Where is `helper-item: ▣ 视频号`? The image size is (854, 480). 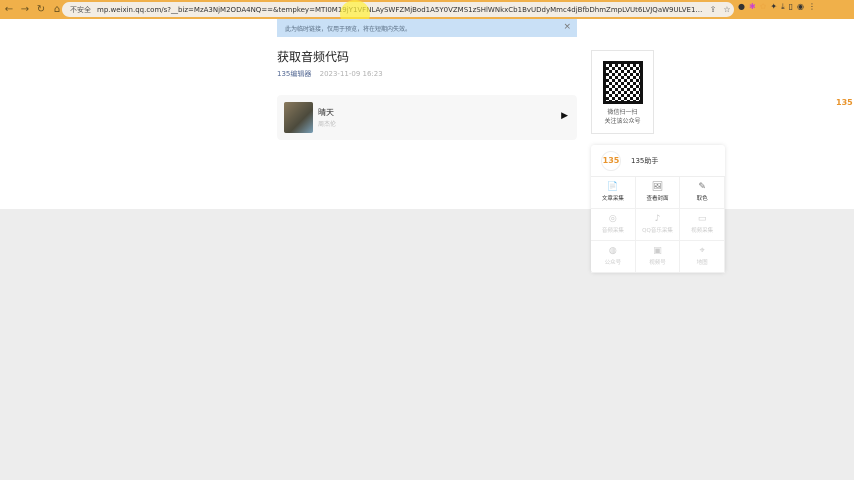
helper-item: ▣ 视频号 is located at coordinates (658, 257).